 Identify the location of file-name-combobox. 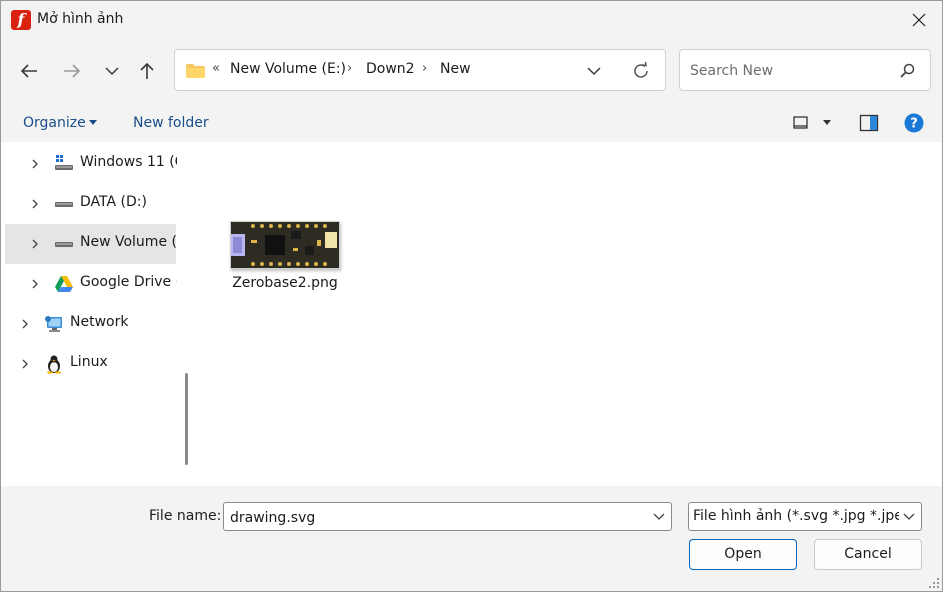
(447, 516).